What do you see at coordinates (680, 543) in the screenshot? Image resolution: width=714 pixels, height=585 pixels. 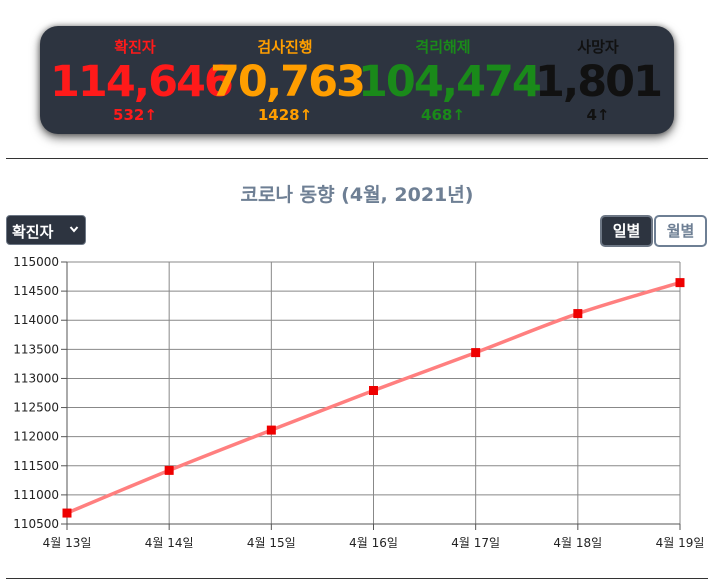 I see `x-tick-label: 4월 19일` at bounding box center [680, 543].